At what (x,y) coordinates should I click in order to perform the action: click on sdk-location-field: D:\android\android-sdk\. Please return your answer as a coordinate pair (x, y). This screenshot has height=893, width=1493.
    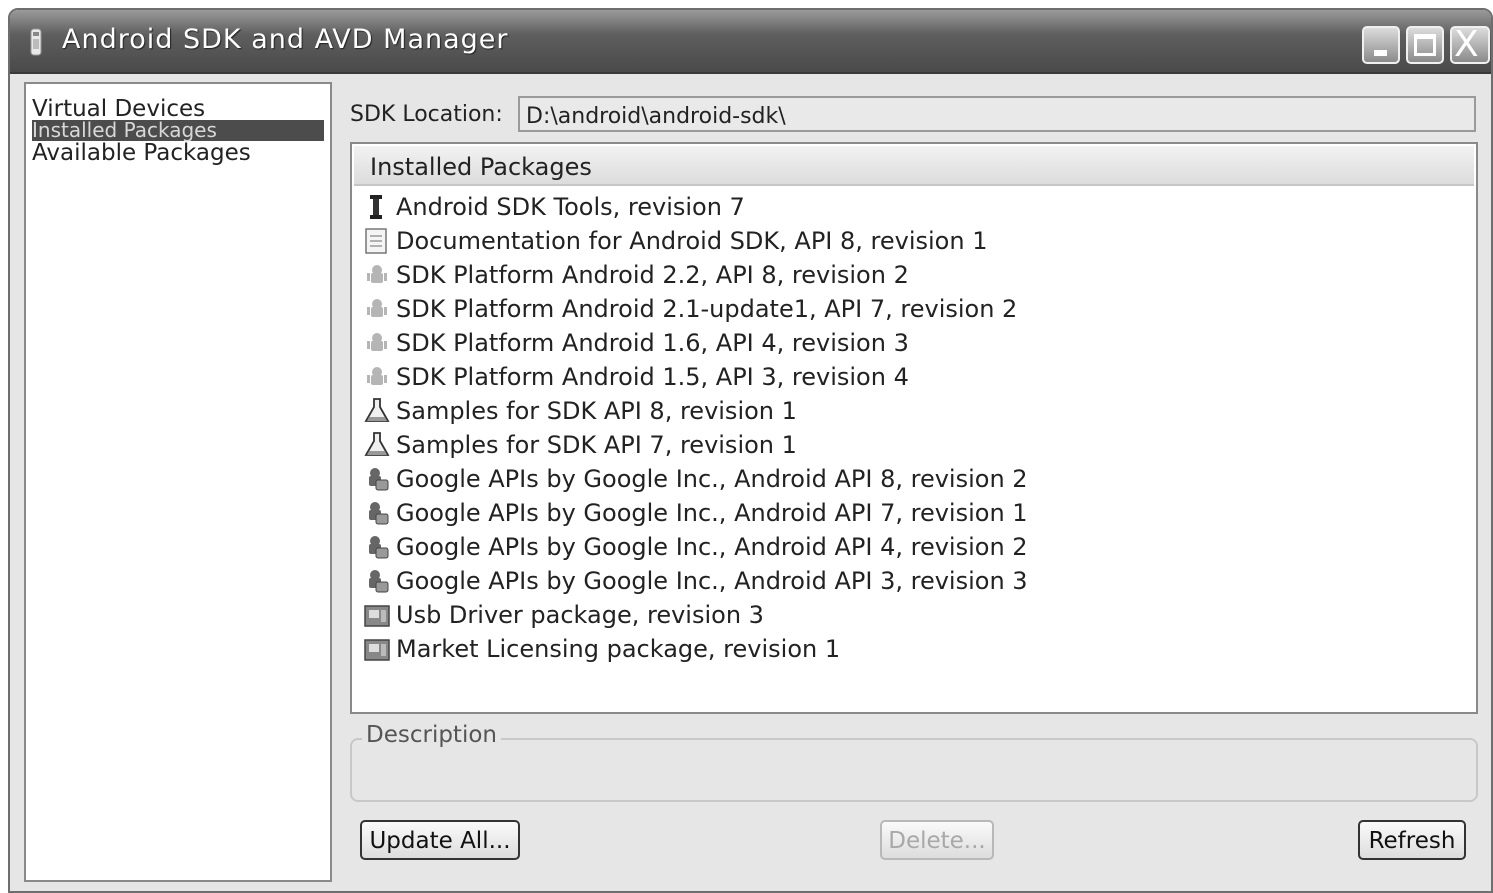
    Looking at the image, I should click on (997, 114).